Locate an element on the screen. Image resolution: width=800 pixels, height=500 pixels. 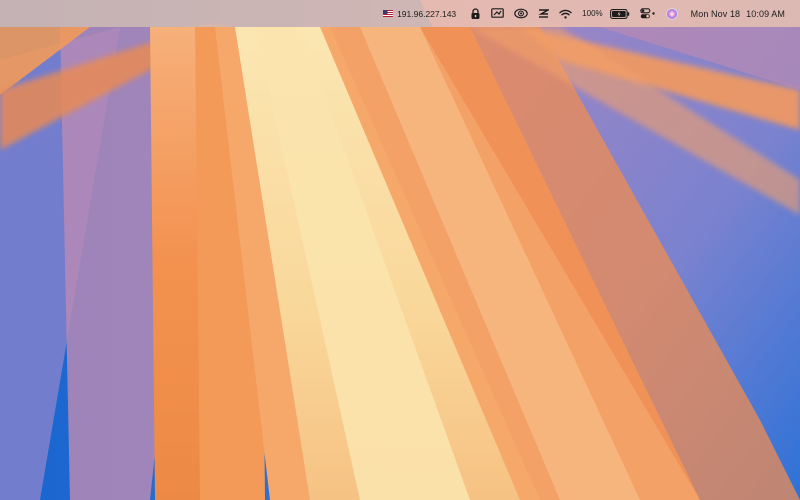
vpn-ip-label: 191.96.227.143 is located at coordinates (427, 13).